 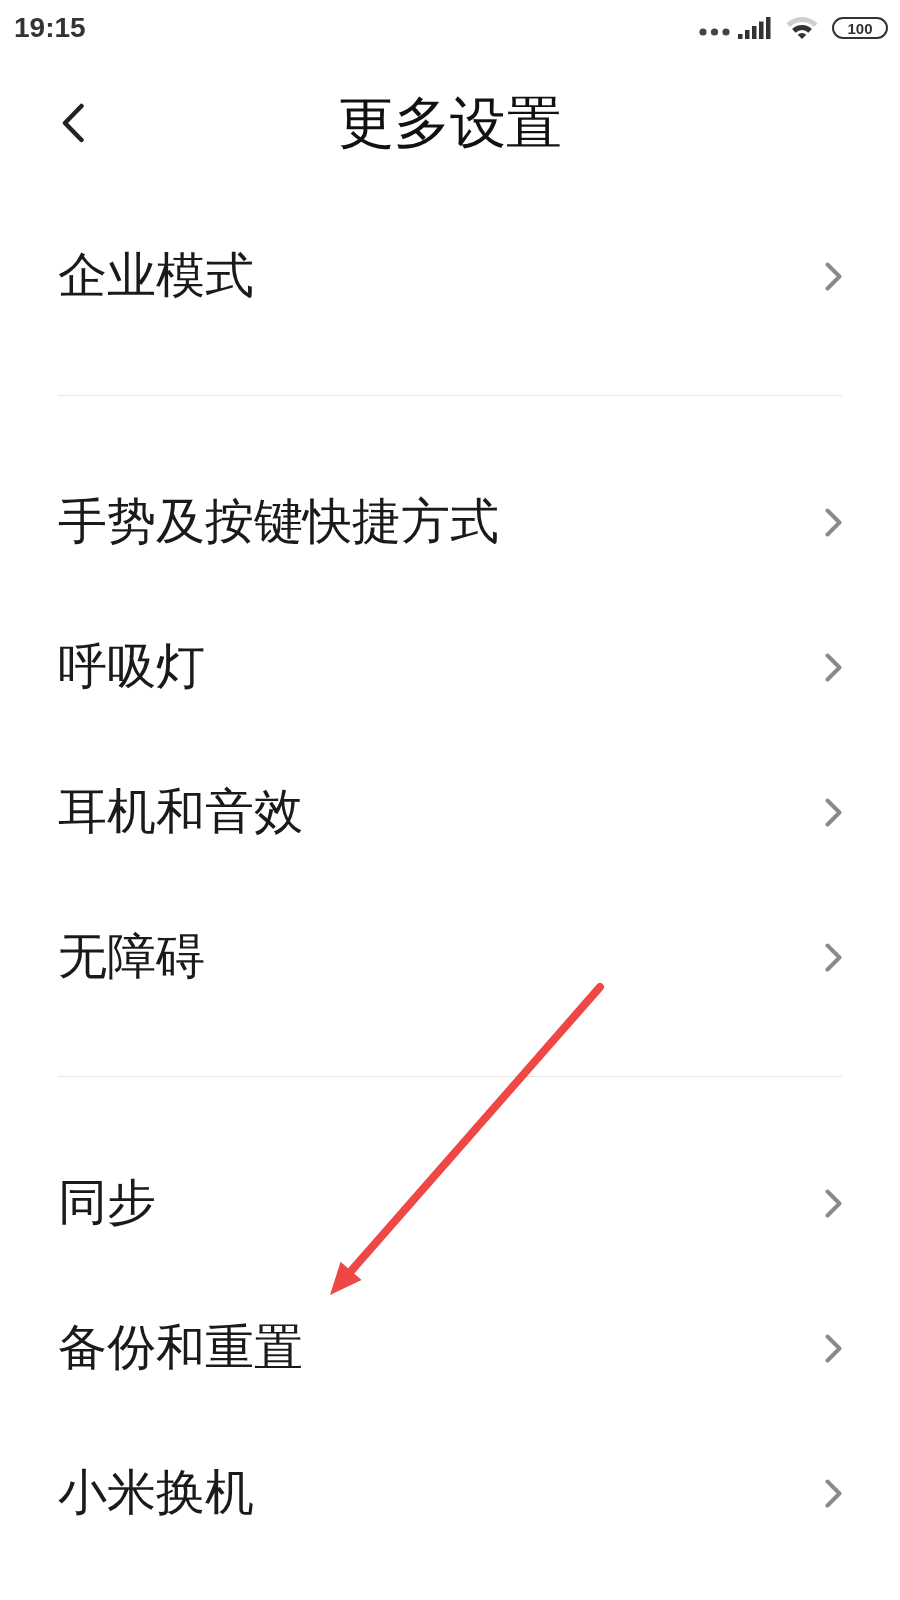 What do you see at coordinates (754, 28) in the screenshot?
I see `signal-icon` at bounding box center [754, 28].